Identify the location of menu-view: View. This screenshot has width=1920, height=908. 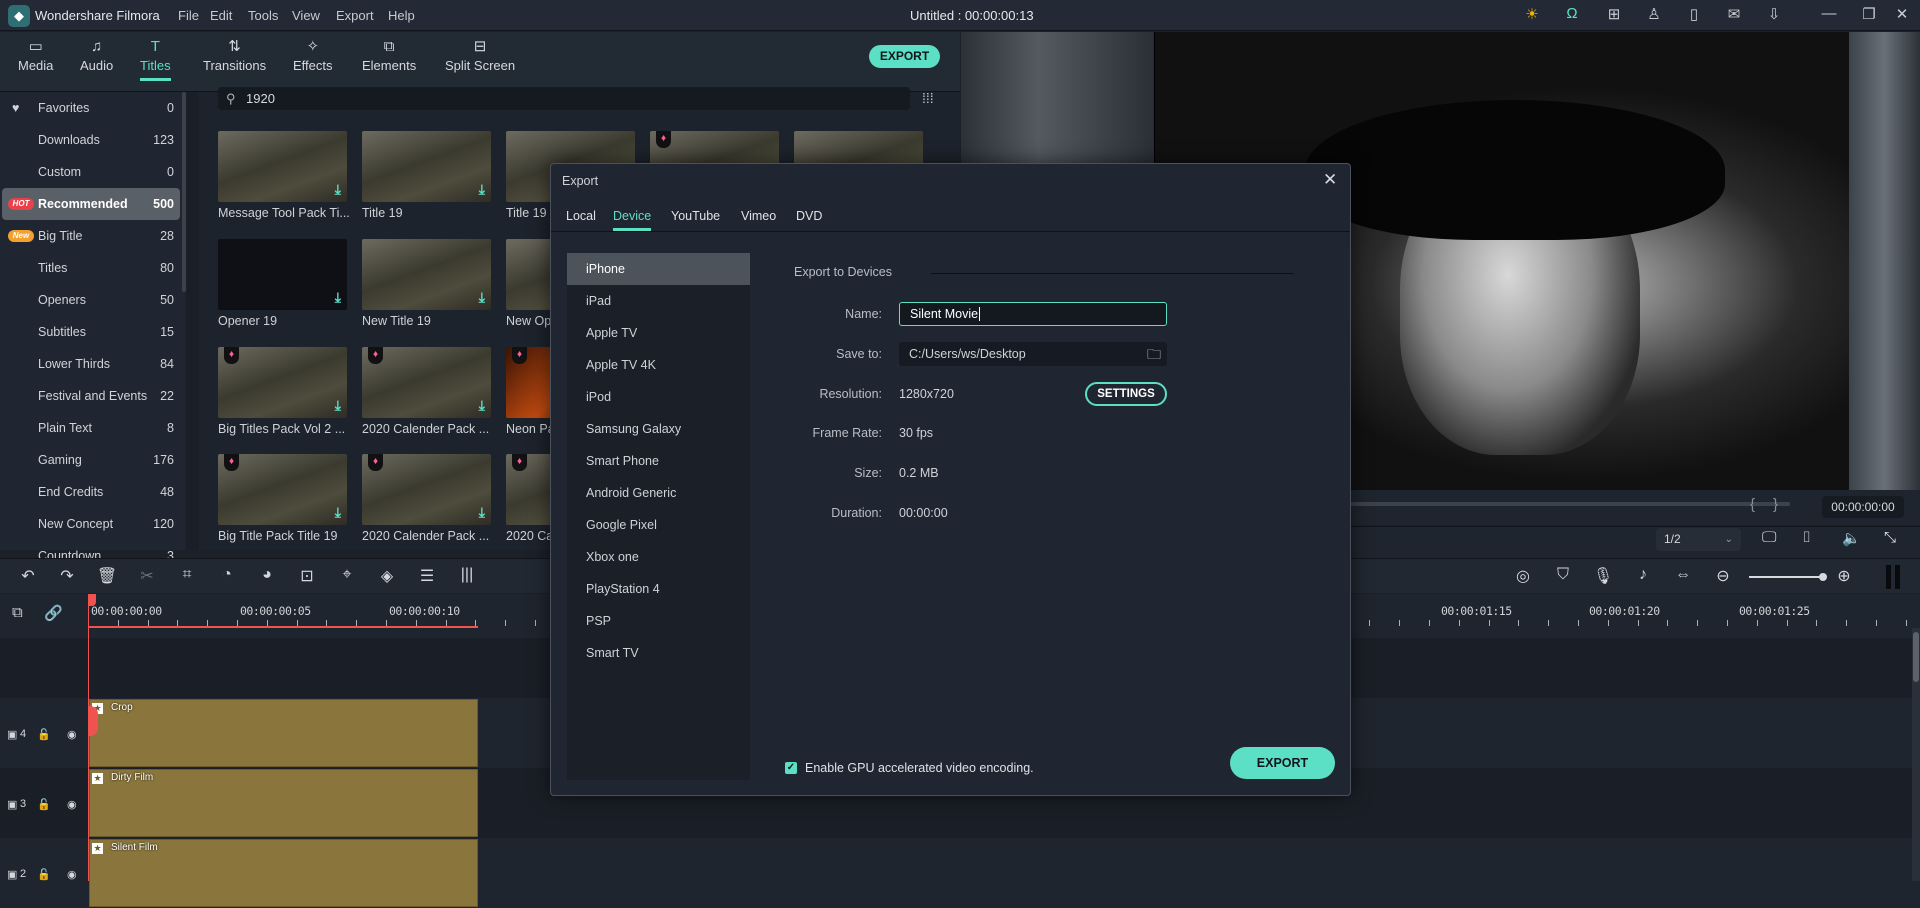
(306, 15).